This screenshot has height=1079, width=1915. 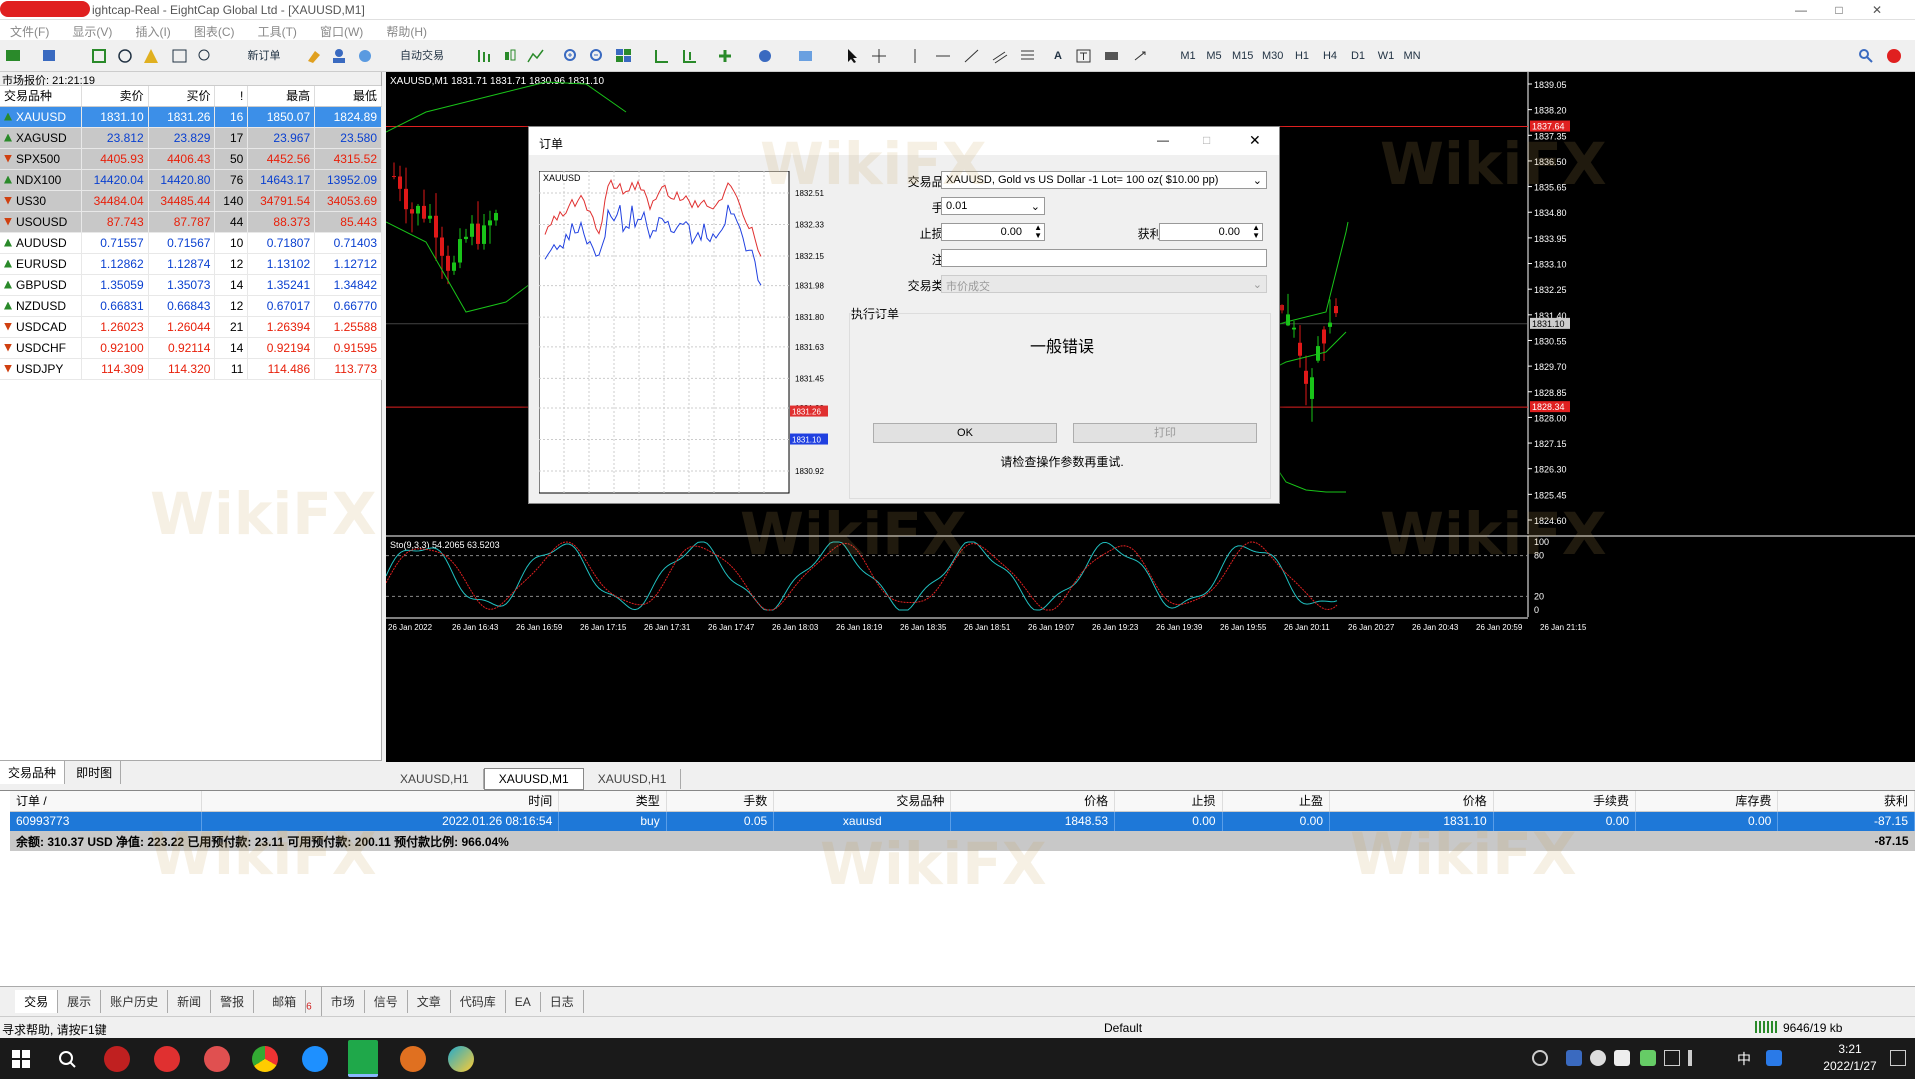 What do you see at coordinates (1846, 801) in the screenshot?
I see `col-profit: 获利` at bounding box center [1846, 801].